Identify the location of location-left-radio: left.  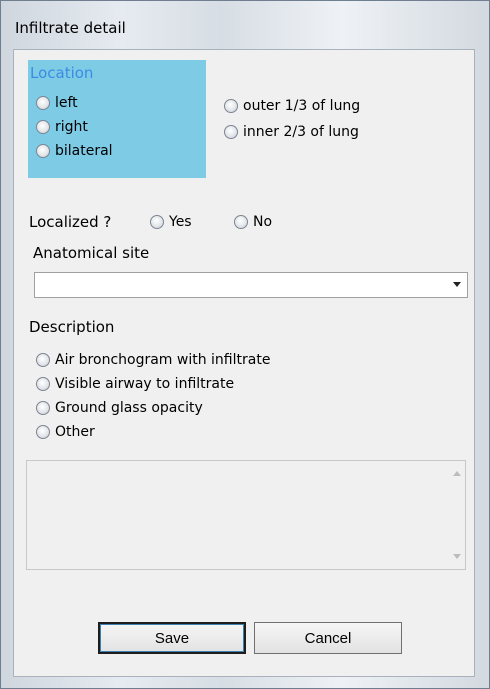
(57, 103).